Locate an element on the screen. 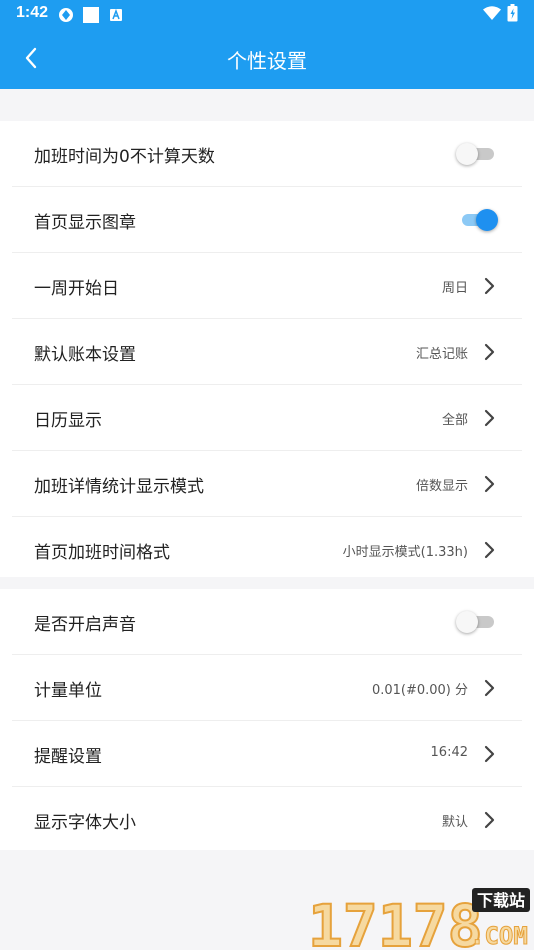 This screenshot has height=950, width=534. home-stamp-toggle is located at coordinates (479, 220).